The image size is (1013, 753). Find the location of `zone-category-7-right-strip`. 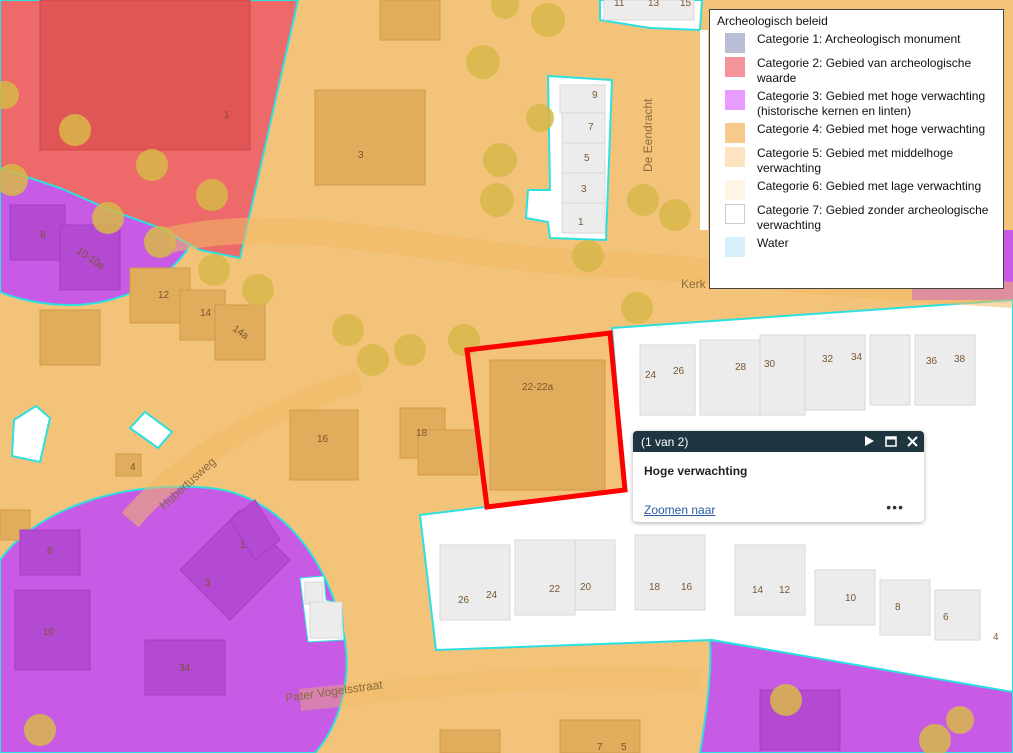

zone-category-7-right-strip is located at coordinates (704, 130).